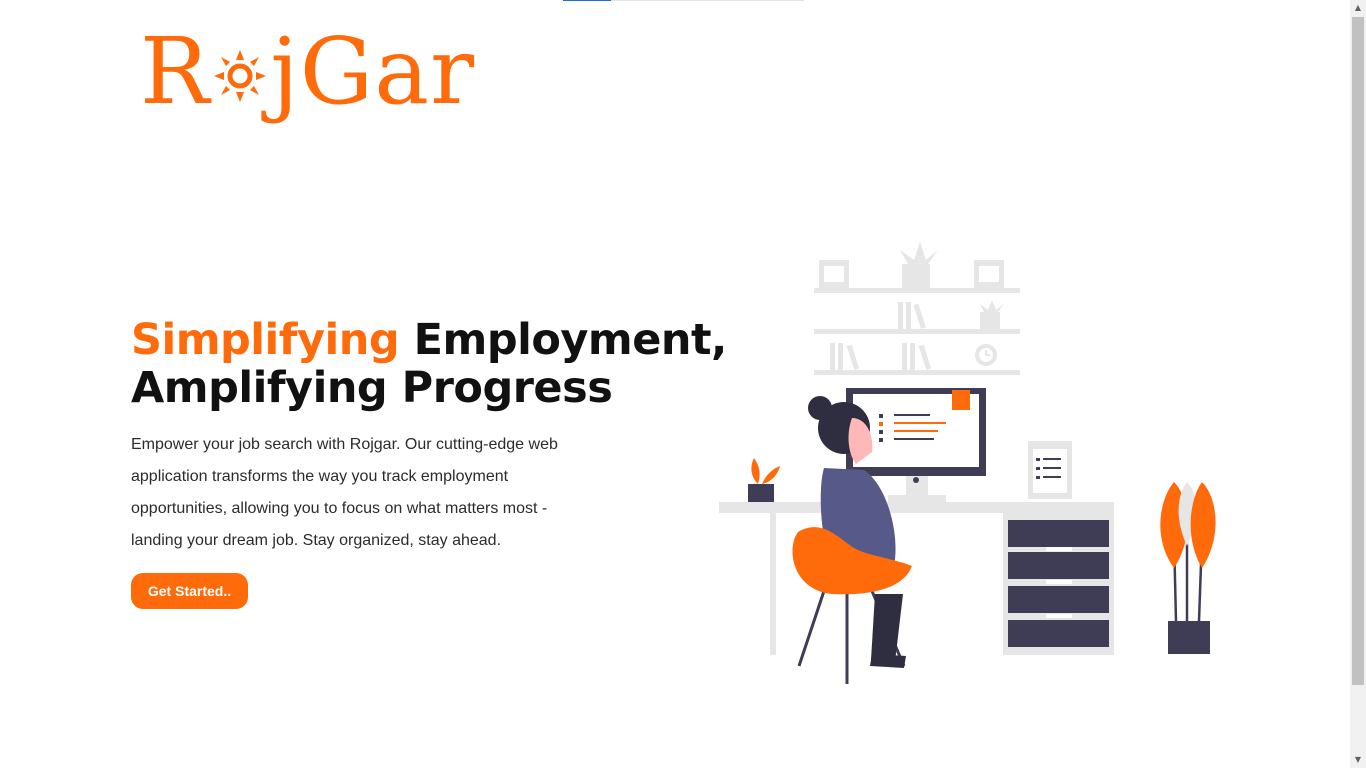  Describe the element at coordinates (1358, 760) in the screenshot. I see `scroll-down-arrow-icon: ▼` at that location.